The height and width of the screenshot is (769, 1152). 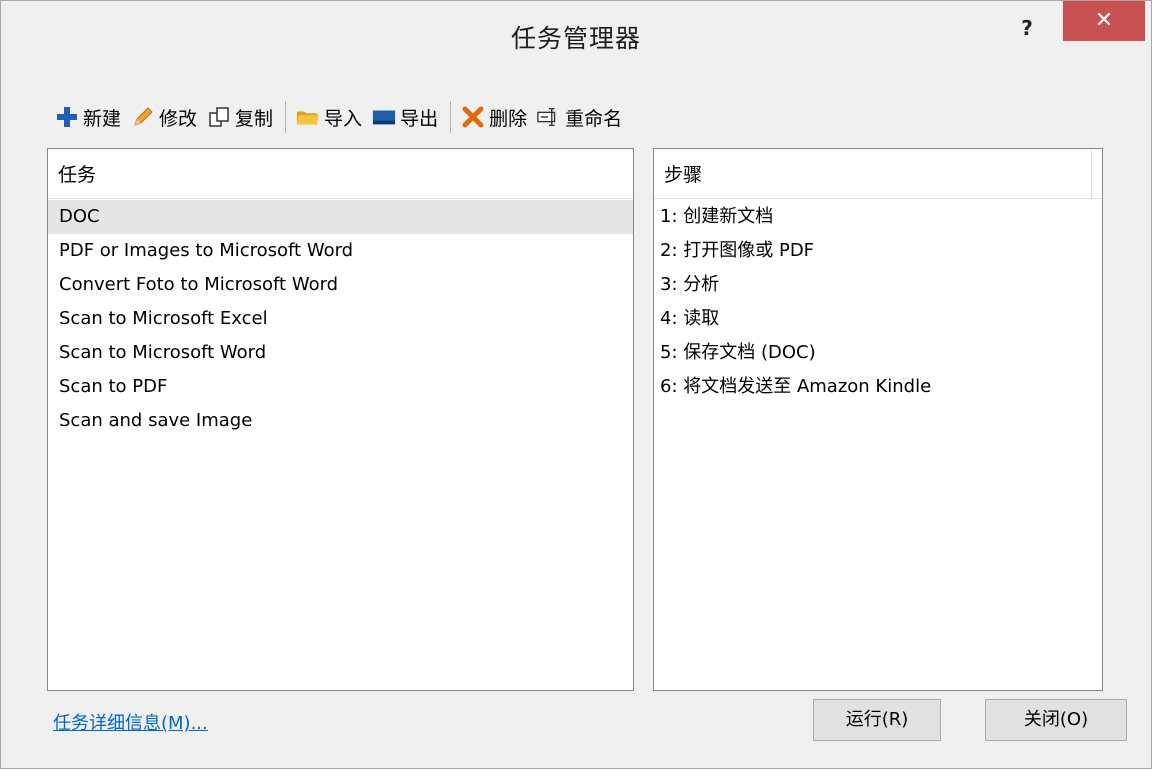 I want to click on delete-x-icon, so click(x=473, y=117).